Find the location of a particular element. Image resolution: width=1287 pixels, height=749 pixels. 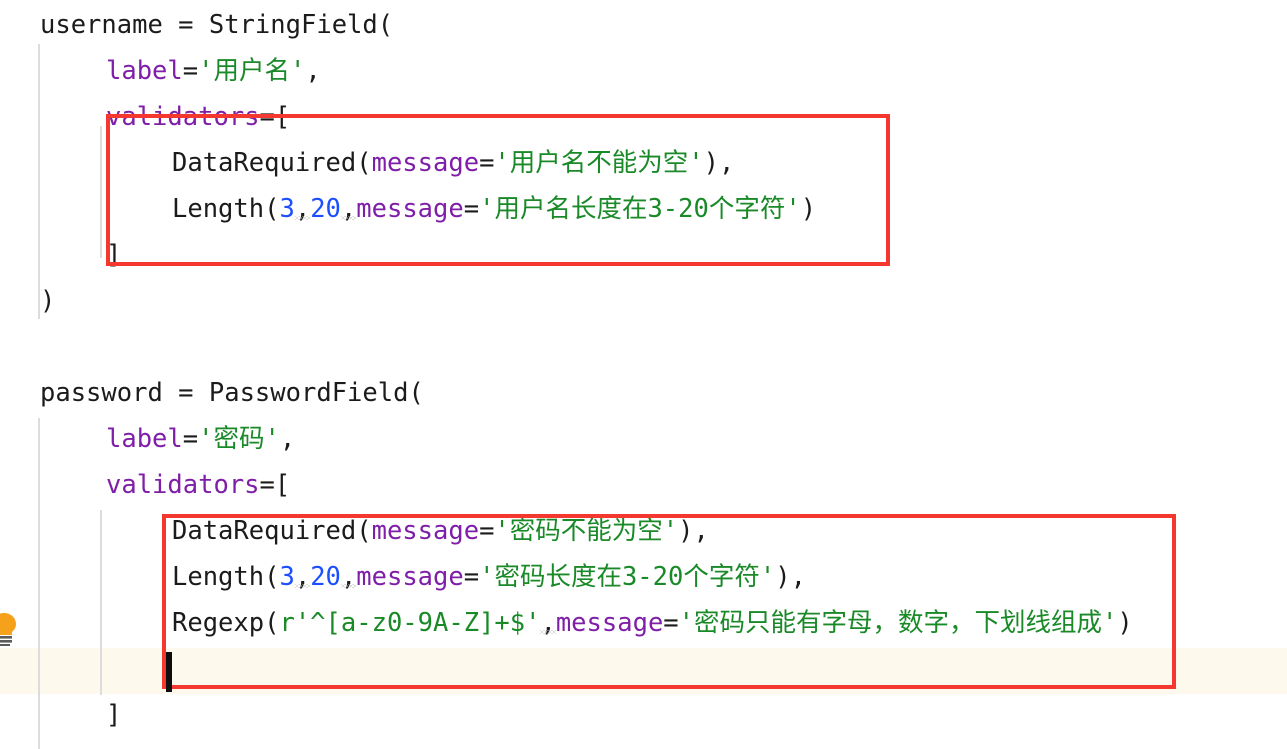

code-token: r is located at coordinates (287, 623).